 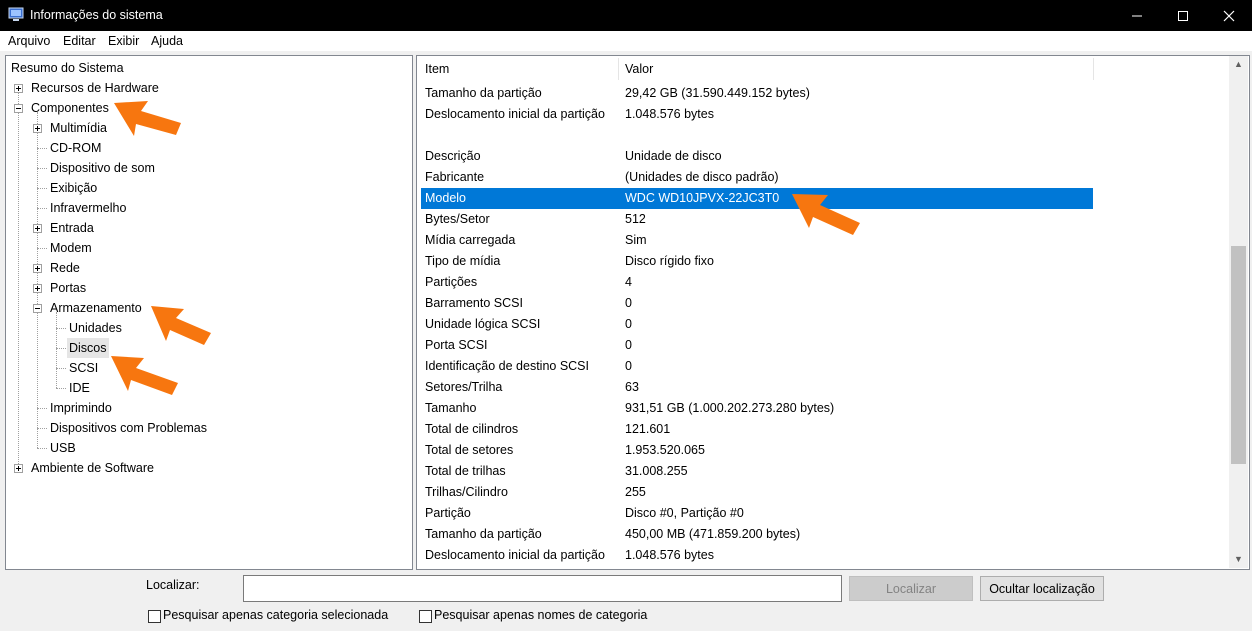 I want to click on row-item: Barramento SCSI, so click(x=474, y=303).